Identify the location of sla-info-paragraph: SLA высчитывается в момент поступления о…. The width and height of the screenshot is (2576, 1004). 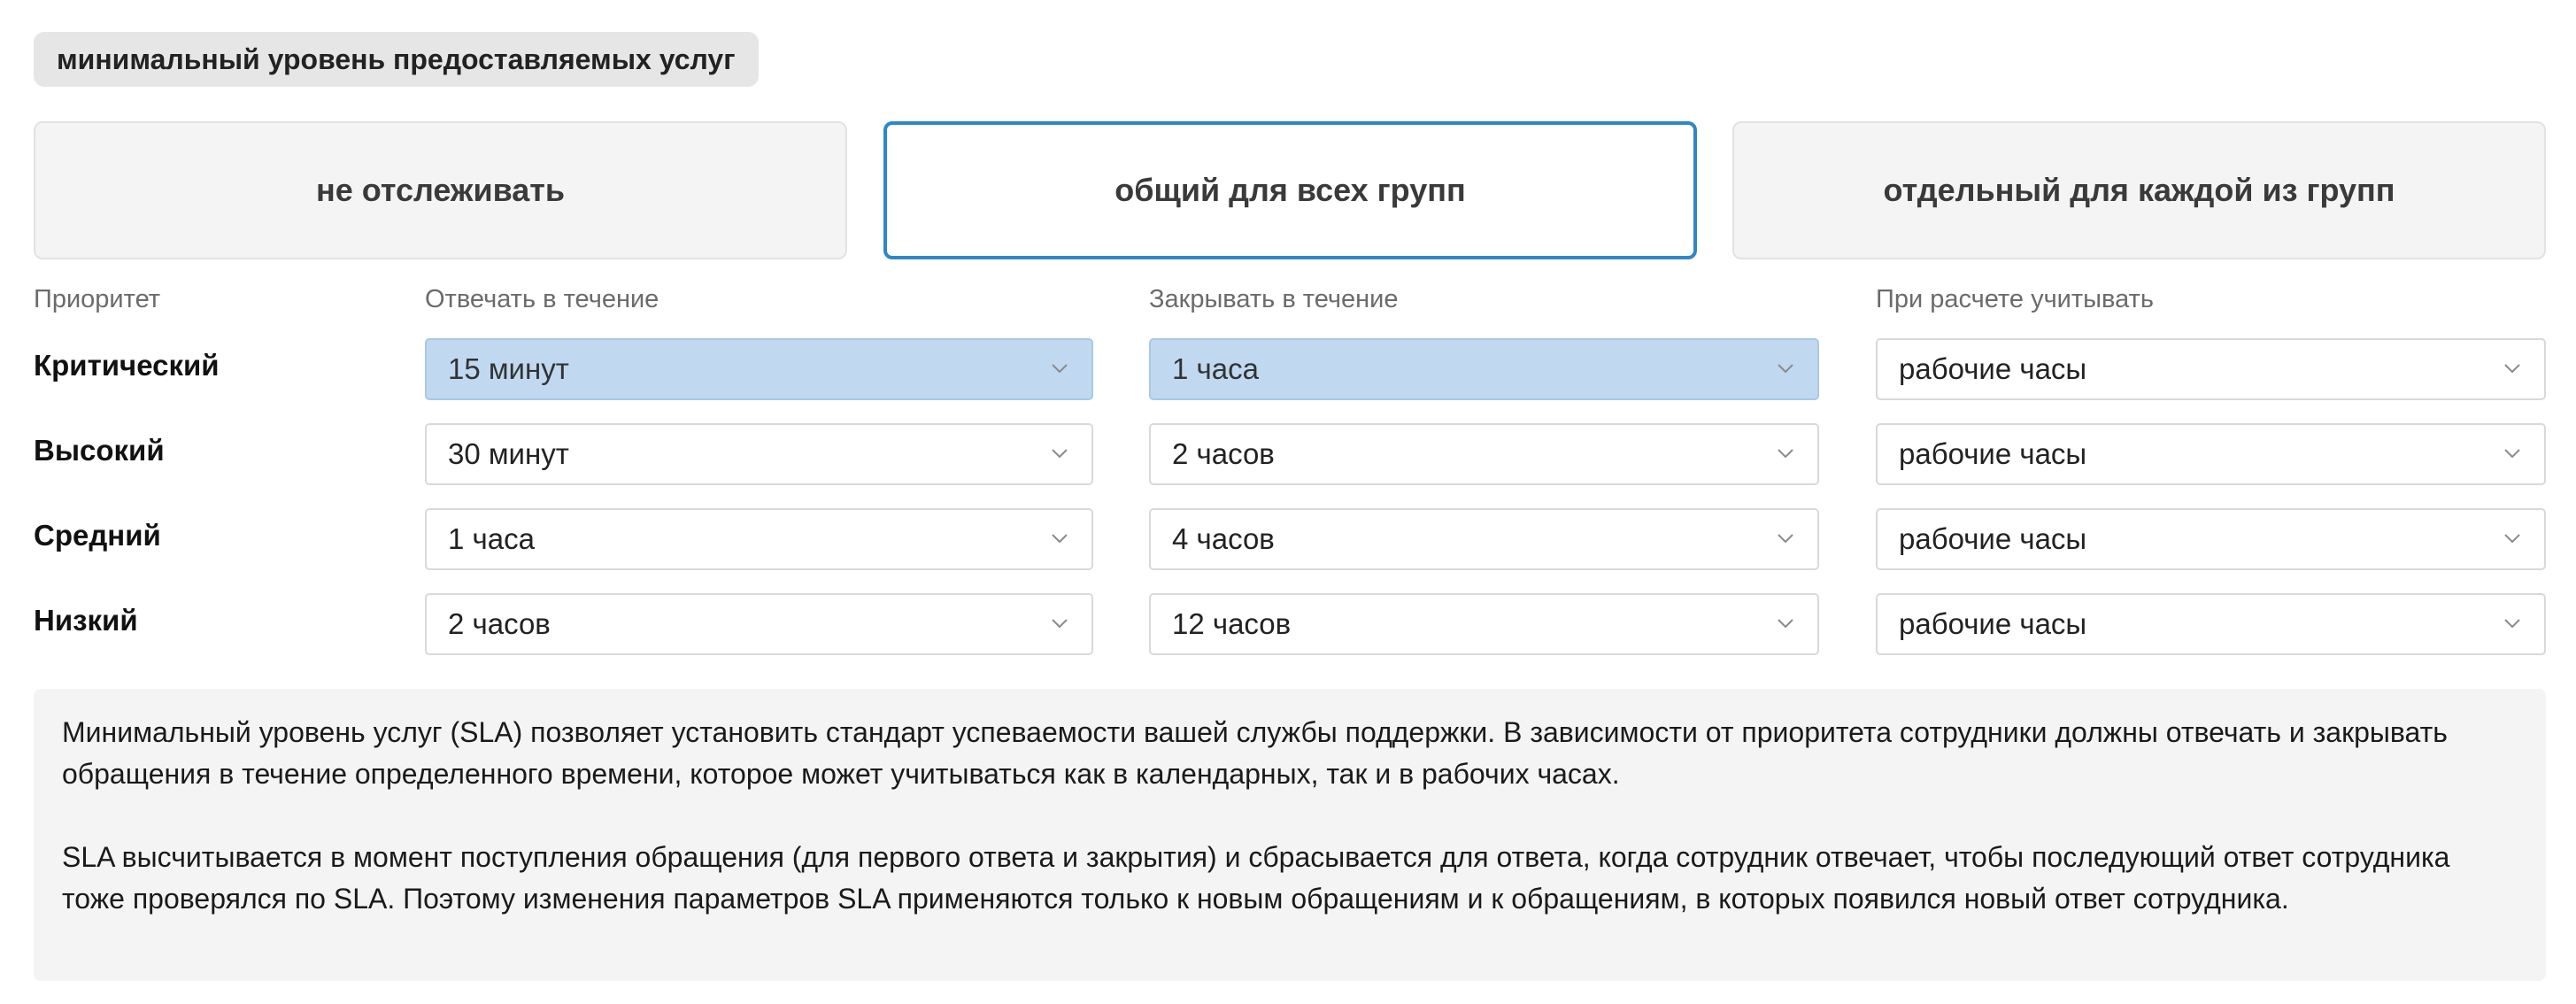
(1256, 878).